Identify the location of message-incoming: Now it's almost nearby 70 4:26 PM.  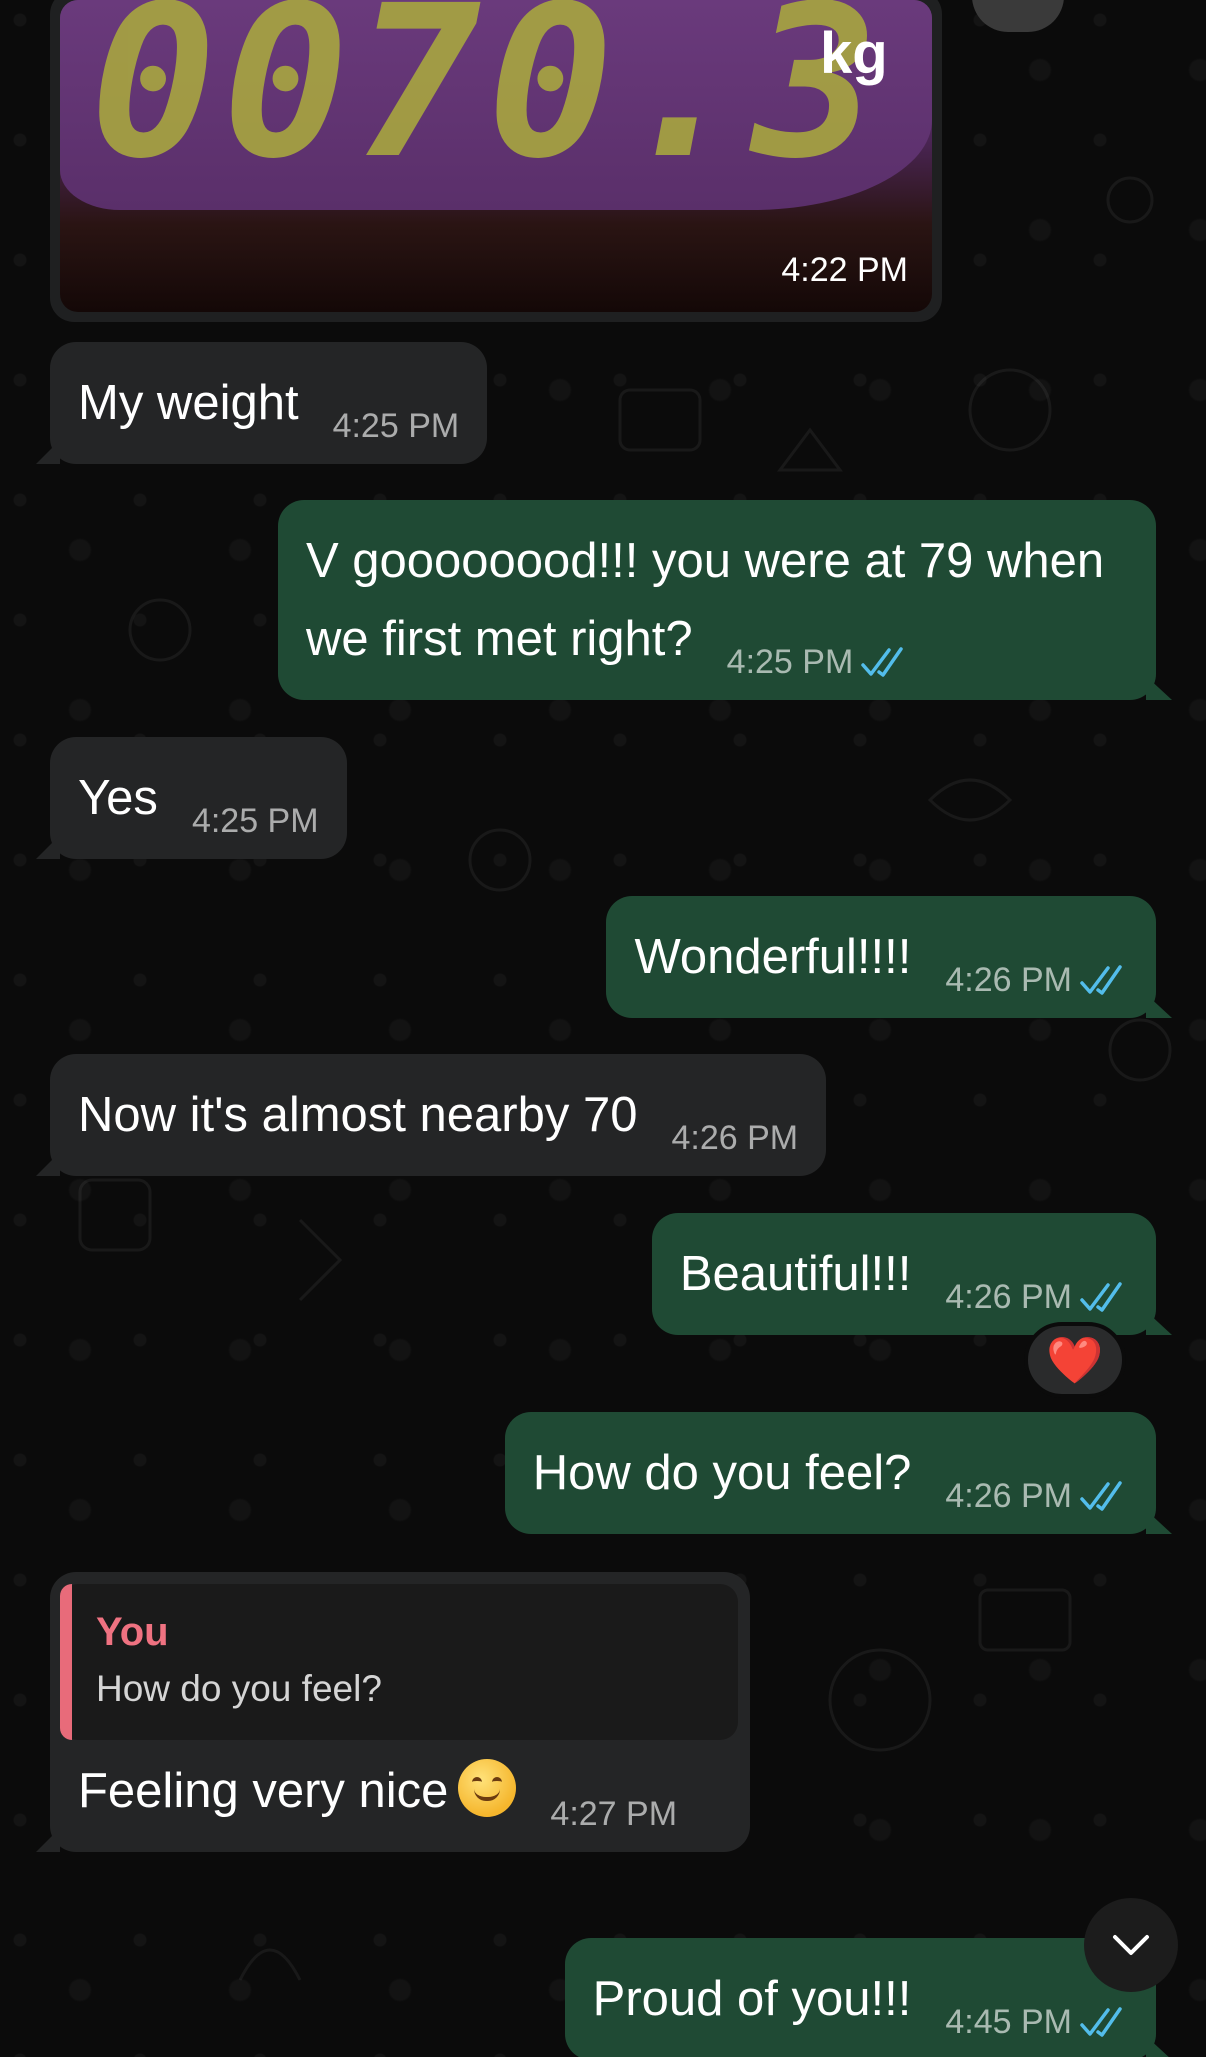
(431, 1115).